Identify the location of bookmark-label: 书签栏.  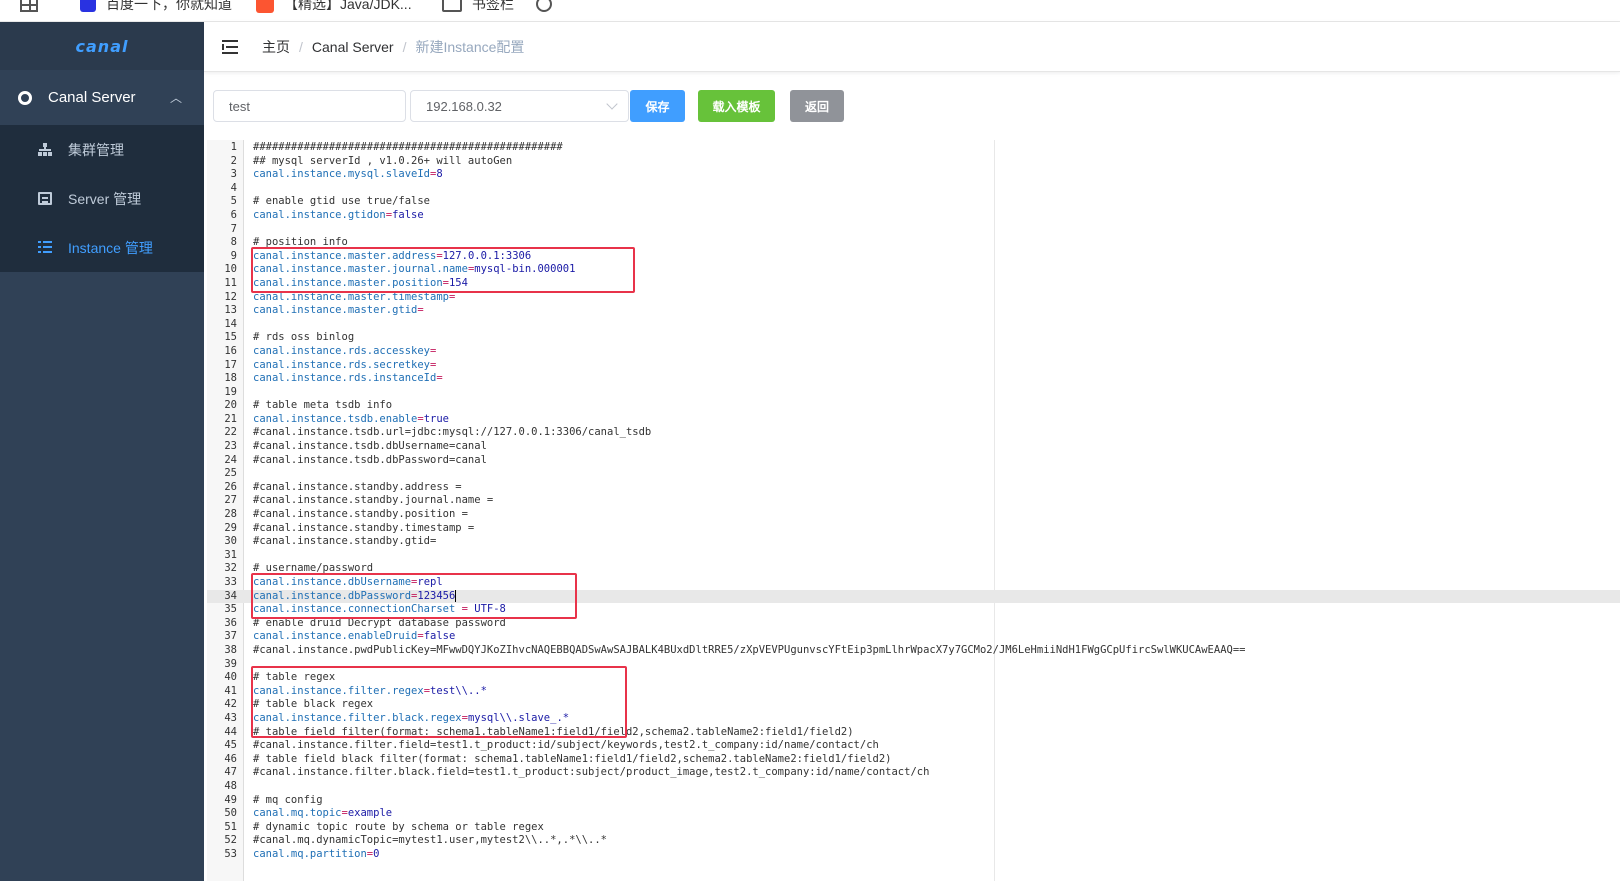
(493, 6).